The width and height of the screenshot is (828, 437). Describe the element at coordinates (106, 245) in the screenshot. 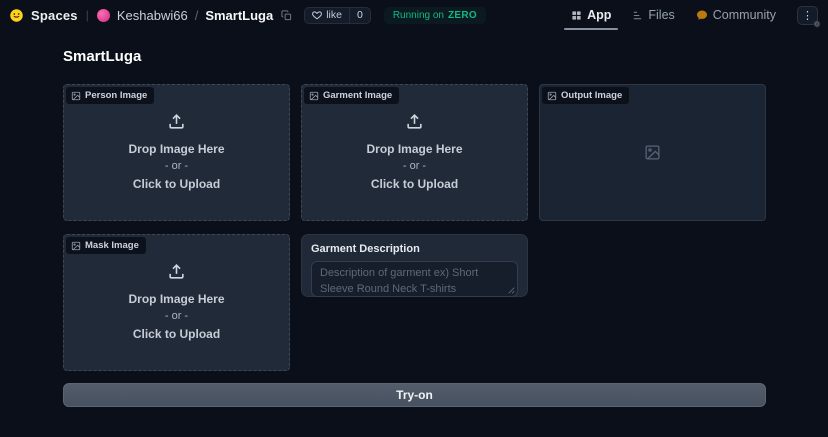

I see `mask-image-label: Mask Image` at that location.